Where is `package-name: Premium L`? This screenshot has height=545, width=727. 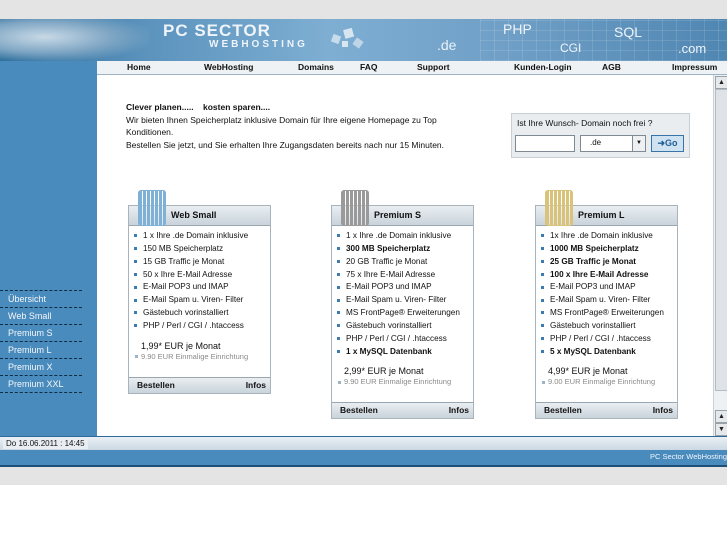 package-name: Premium L is located at coordinates (601, 215).